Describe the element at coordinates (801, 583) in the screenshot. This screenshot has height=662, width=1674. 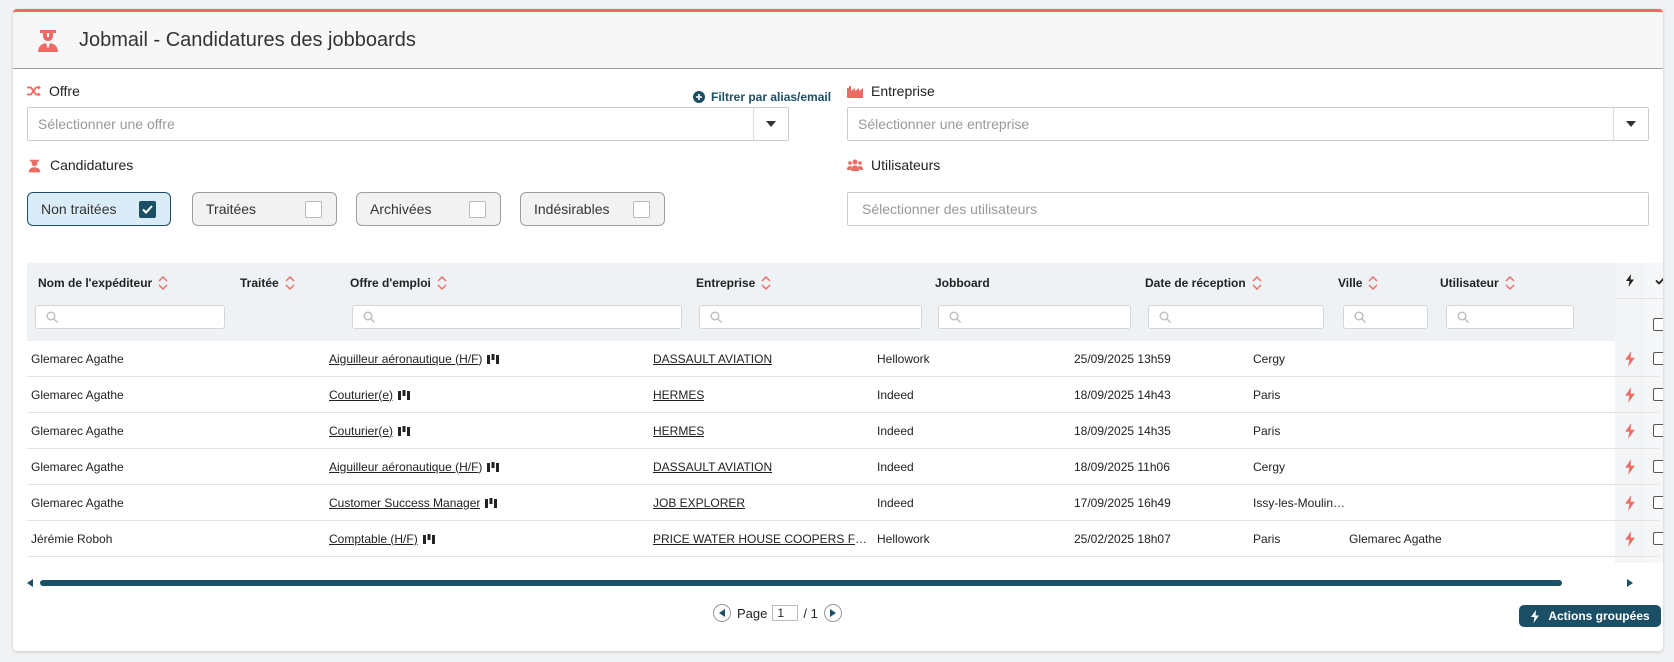
I see `scrollbar-thumb` at that location.